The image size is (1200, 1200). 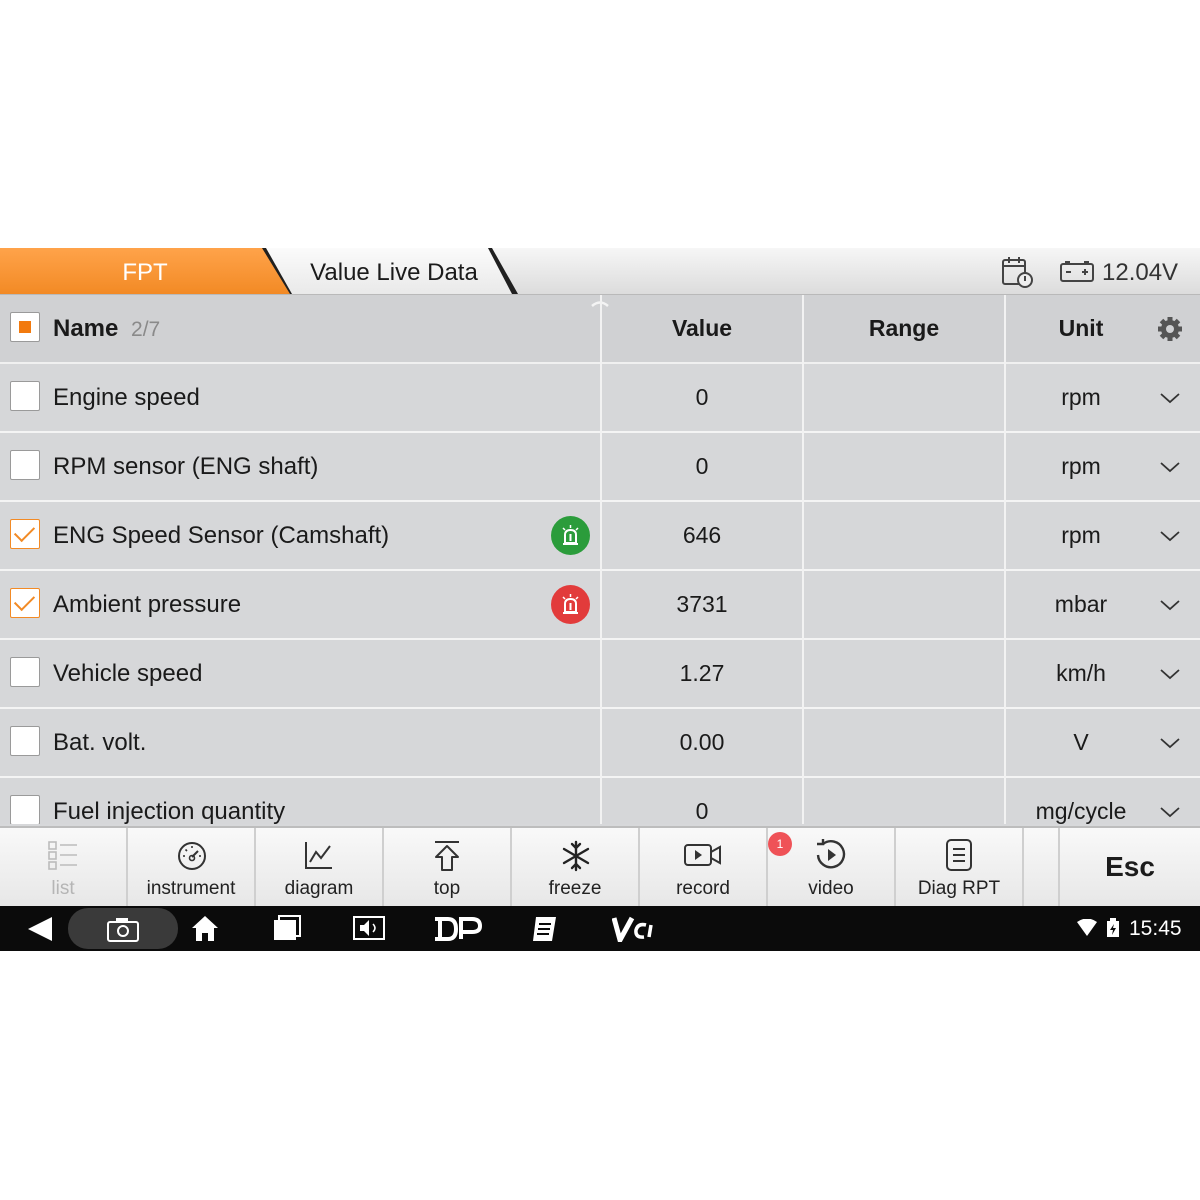 I want to click on row-name: Bat. volt., so click(x=100, y=742).